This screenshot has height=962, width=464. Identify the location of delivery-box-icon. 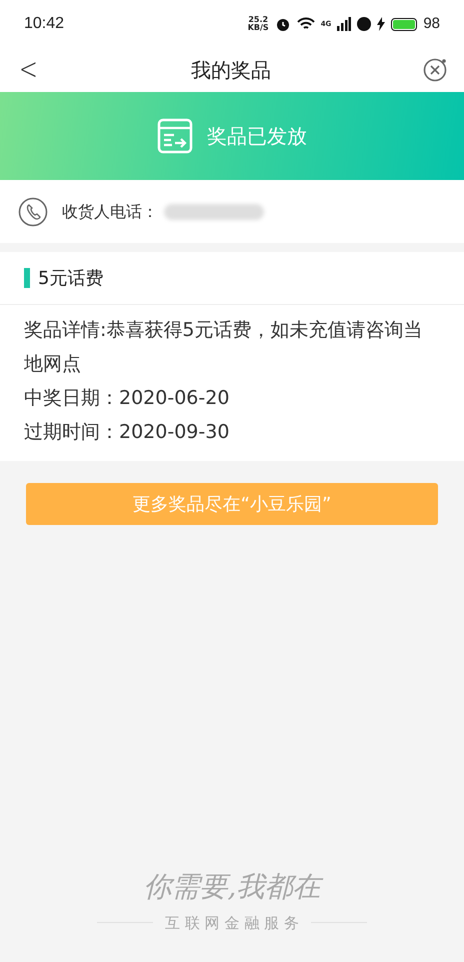
(175, 136).